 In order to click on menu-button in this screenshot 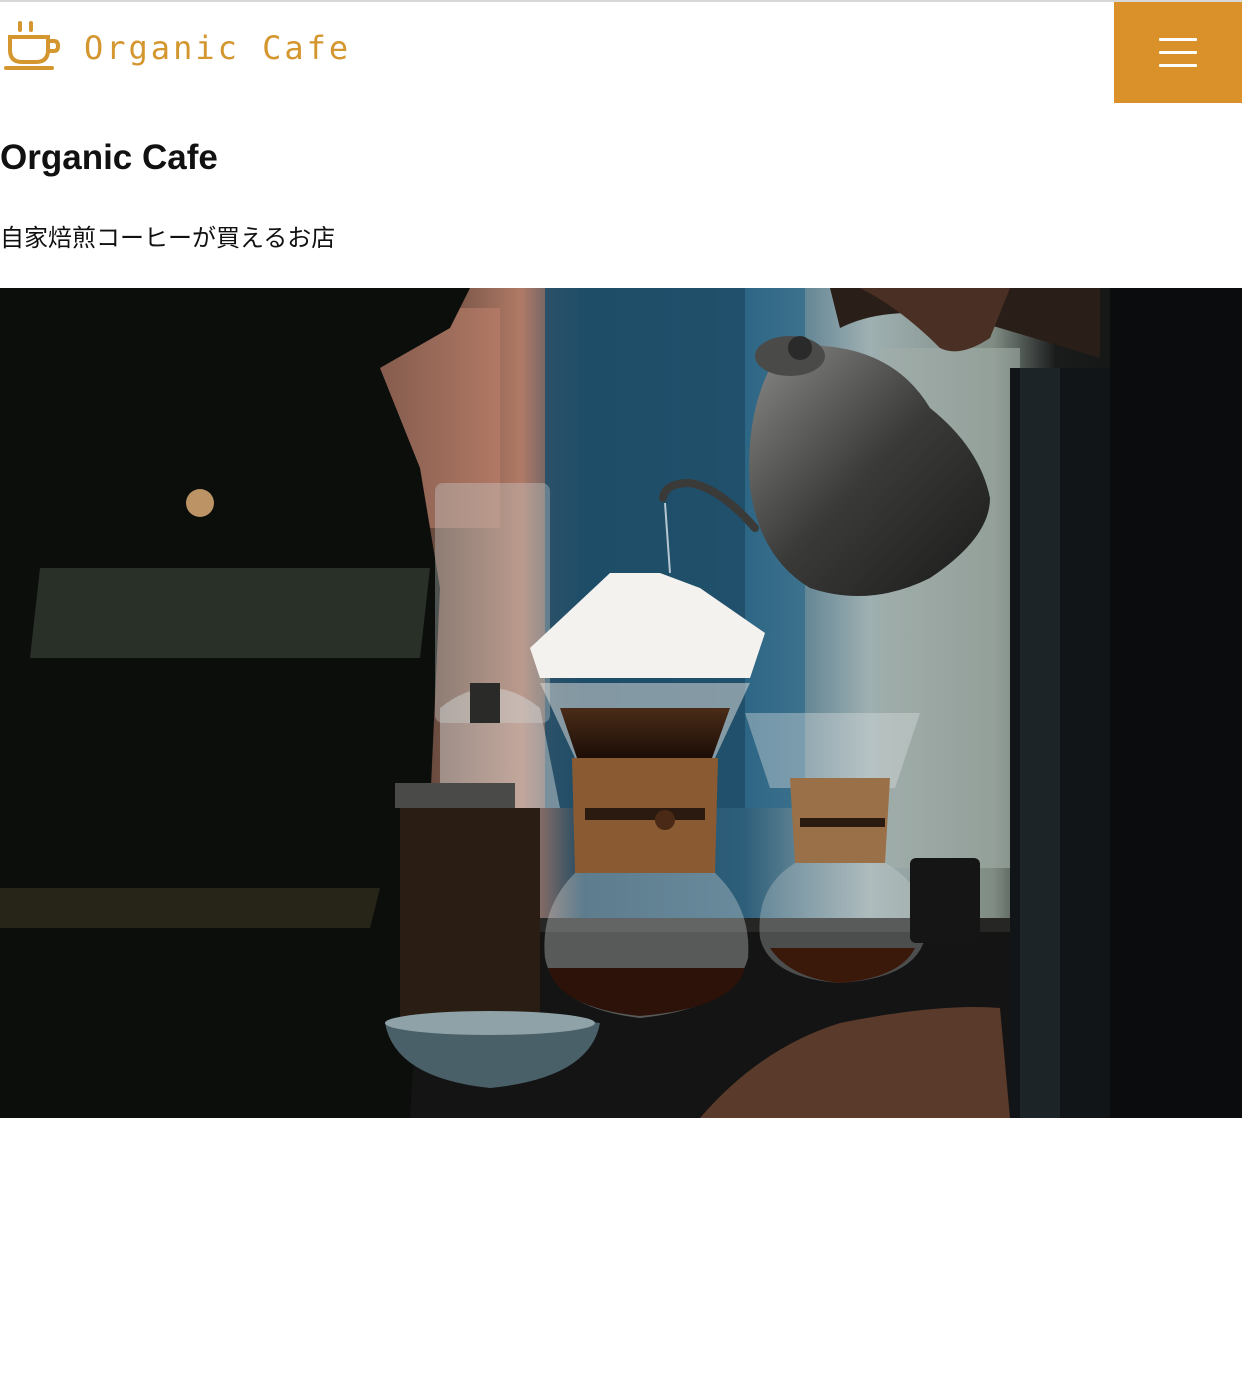, I will do `click(1178, 52)`.